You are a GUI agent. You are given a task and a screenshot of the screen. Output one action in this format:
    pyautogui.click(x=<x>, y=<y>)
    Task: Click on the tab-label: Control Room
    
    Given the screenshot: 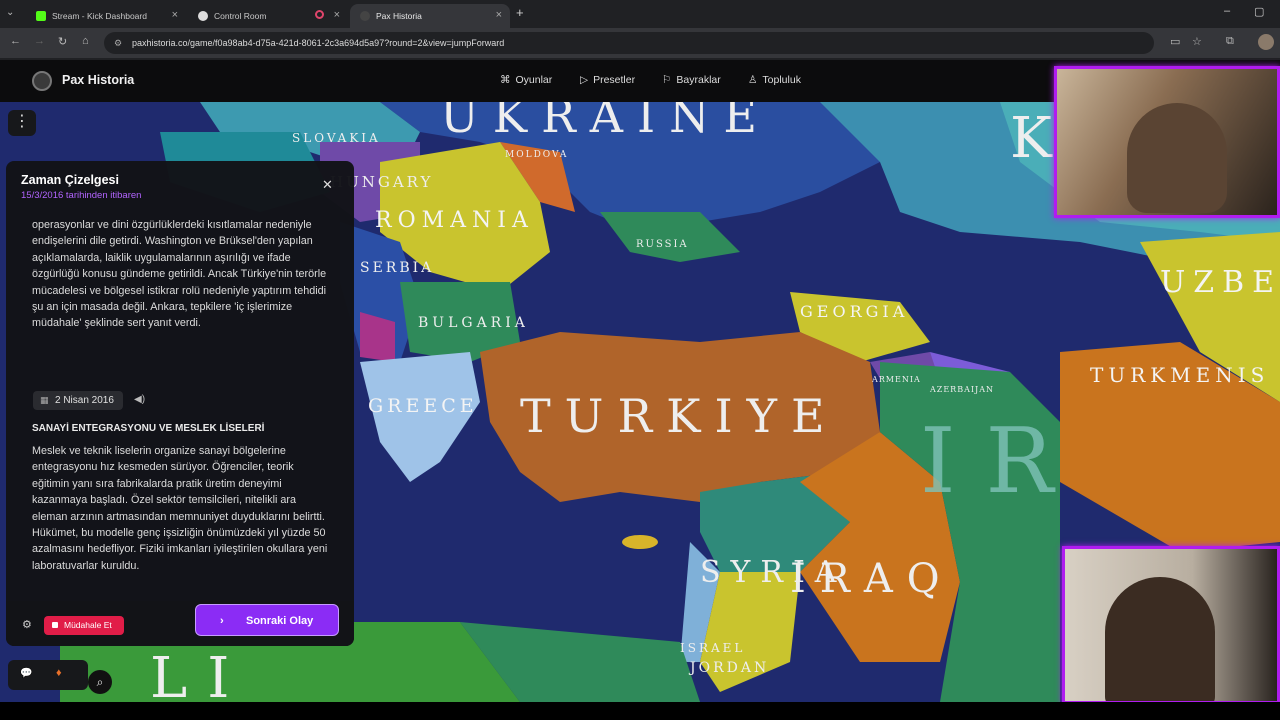 What is the action you would take?
    pyautogui.click(x=240, y=16)
    